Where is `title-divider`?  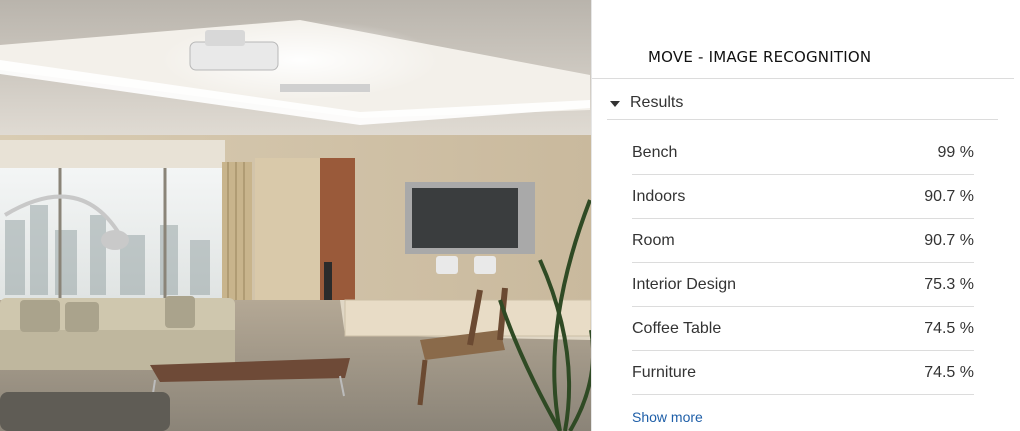
title-divider is located at coordinates (803, 78).